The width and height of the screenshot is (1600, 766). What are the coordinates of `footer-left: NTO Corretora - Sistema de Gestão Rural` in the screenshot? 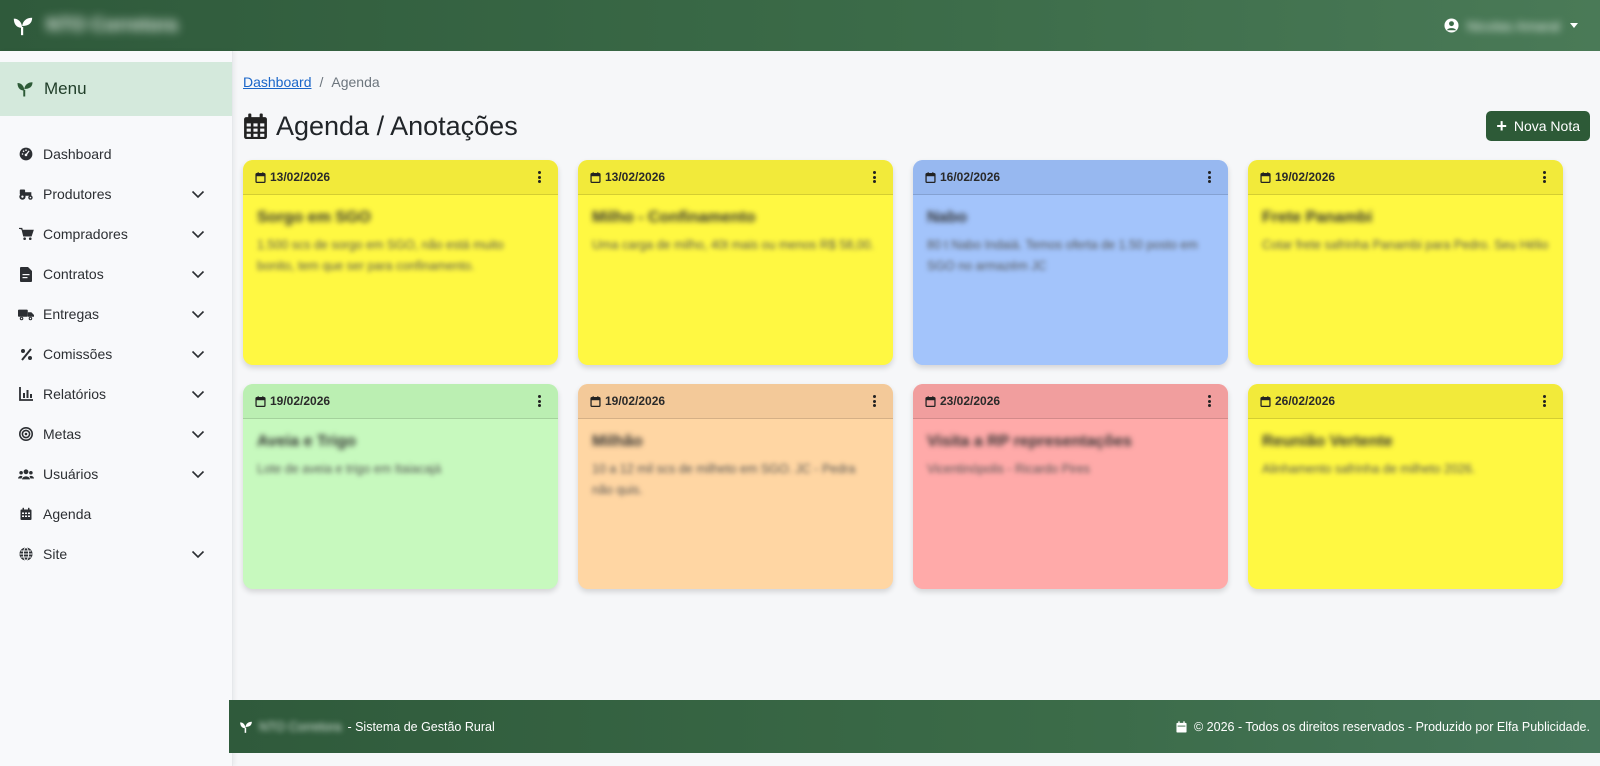 It's located at (367, 727).